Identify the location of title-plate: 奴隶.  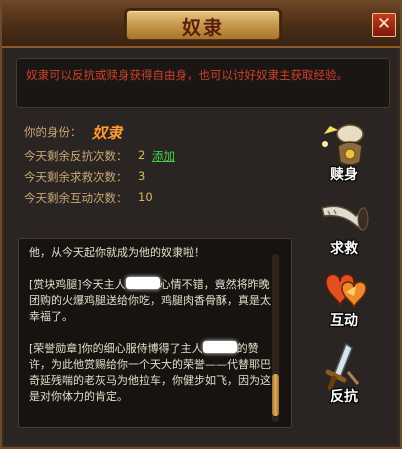
(203, 25).